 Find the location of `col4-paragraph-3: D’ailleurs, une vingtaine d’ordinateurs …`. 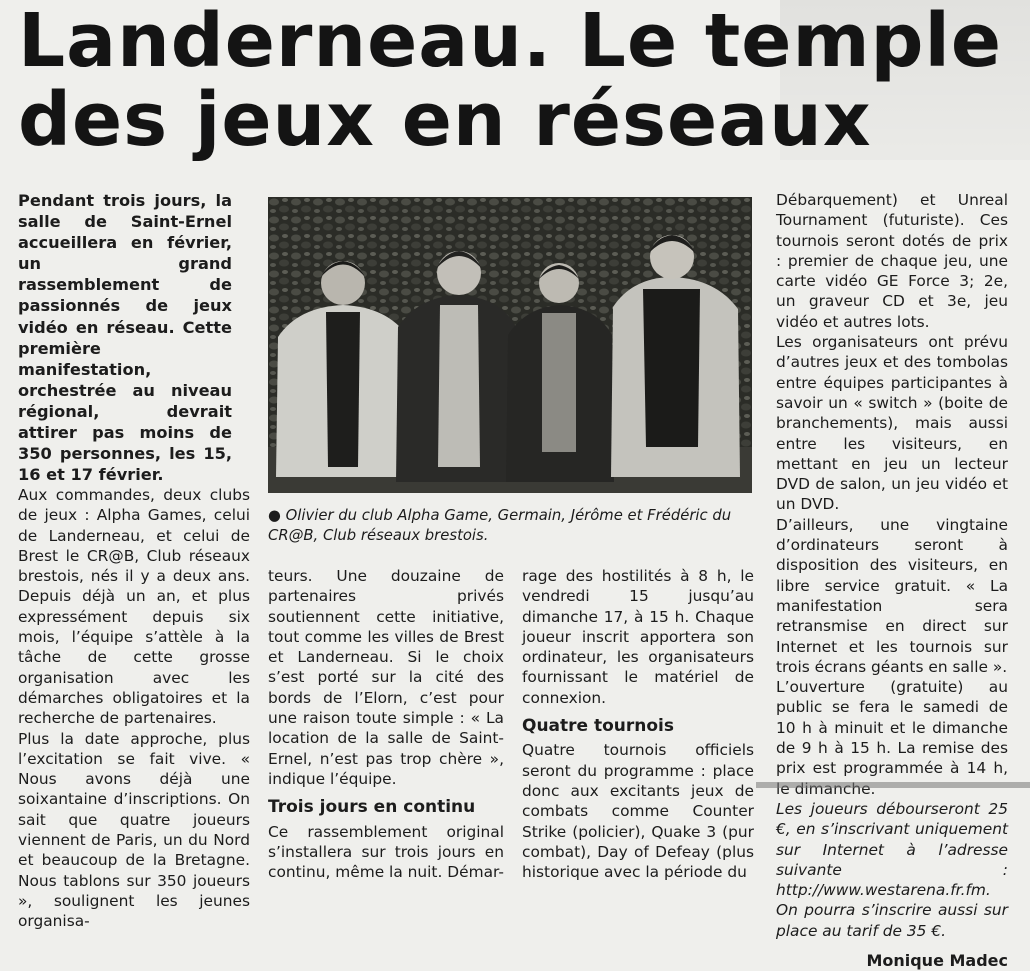

col4-paragraph-3: D’ailleurs, une vingtaine d’ordinateurs … is located at coordinates (892, 595).